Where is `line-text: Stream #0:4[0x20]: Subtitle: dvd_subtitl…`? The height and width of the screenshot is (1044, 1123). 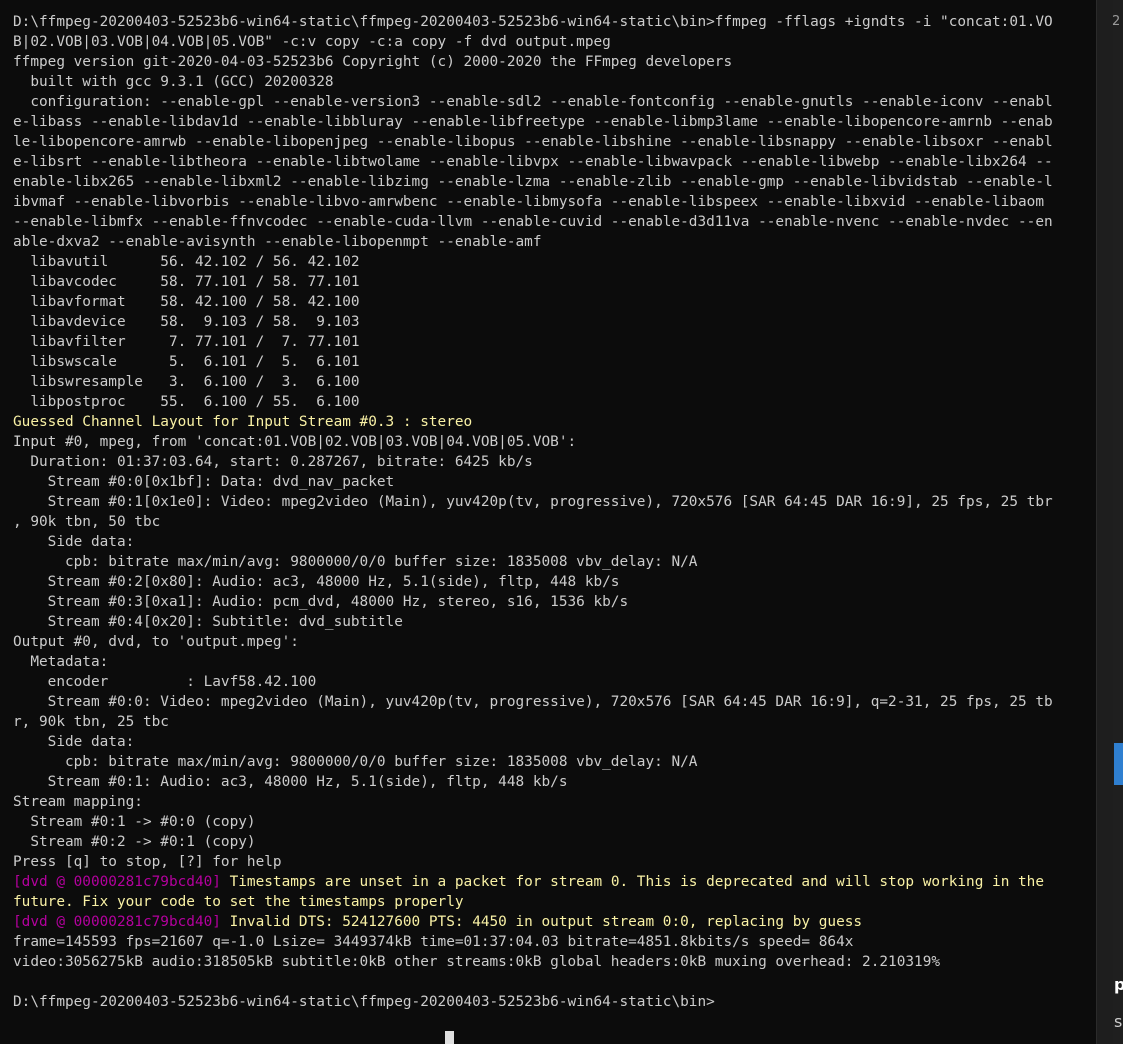
line-text: Stream #0:4[0x20]: Subtitle: dvd_subtitl… is located at coordinates (208, 622).